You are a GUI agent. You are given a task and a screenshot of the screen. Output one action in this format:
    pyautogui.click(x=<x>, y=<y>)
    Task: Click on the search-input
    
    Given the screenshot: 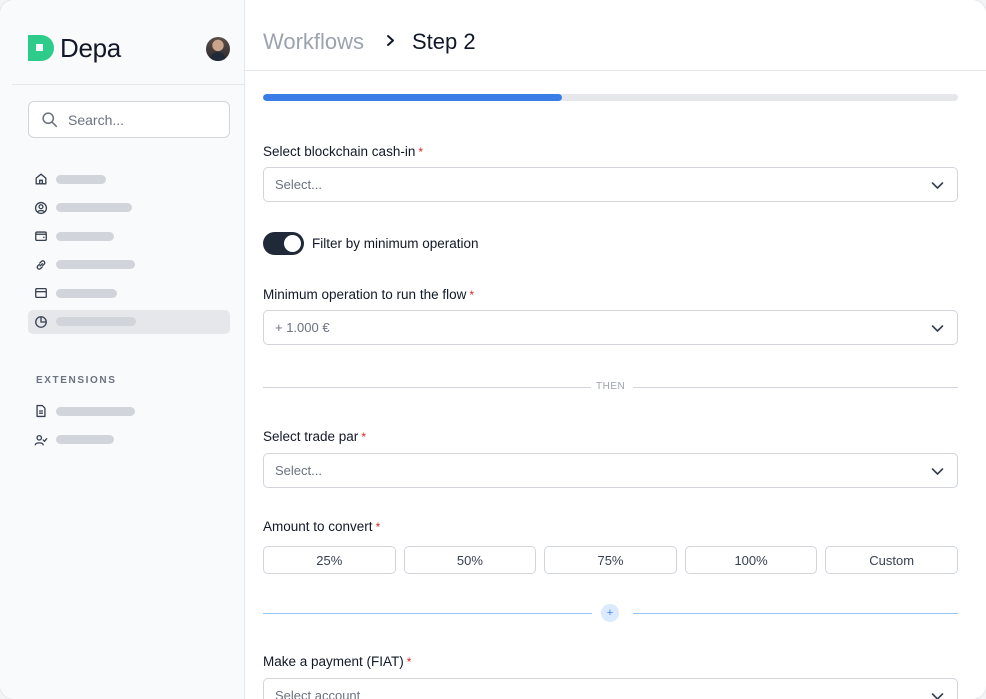 What is the action you would take?
    pyautogui.click(x=143, y=119)
    